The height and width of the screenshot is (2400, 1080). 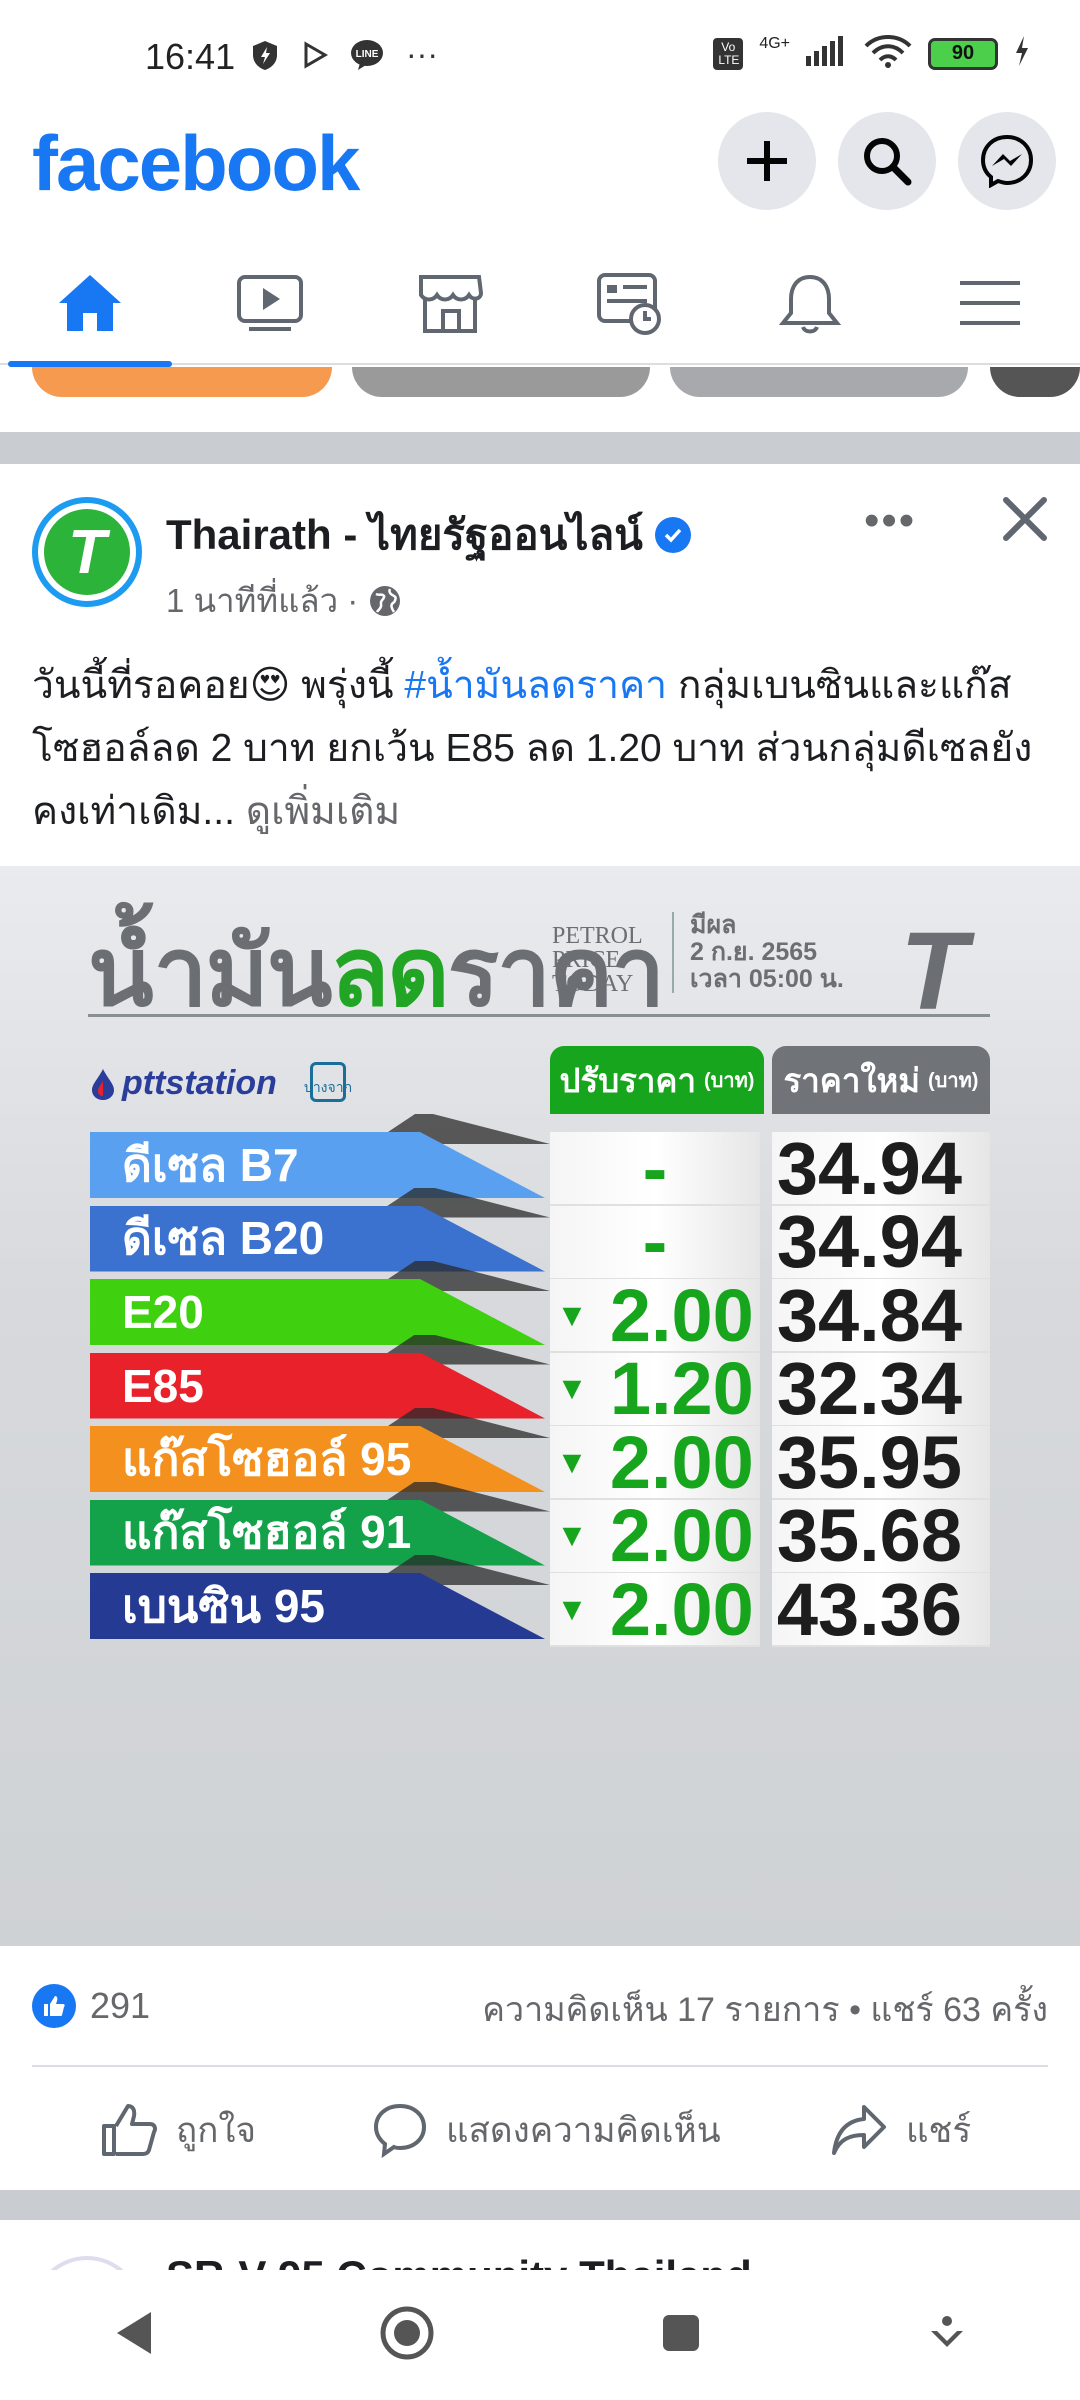 What do you see at coordinates (774, 43) in the screenshot?
I see `network-type: 4G+` at bounding box center [774, 43].